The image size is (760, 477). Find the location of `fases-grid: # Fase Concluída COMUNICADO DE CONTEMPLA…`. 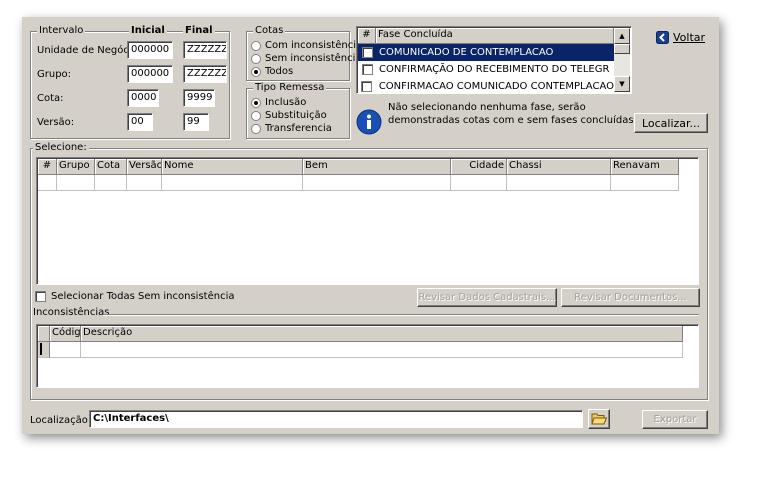

fases-grid: # Fase Concluída COMUNICADO DE CONTEMPLA… is located at coordinates (494, 60).